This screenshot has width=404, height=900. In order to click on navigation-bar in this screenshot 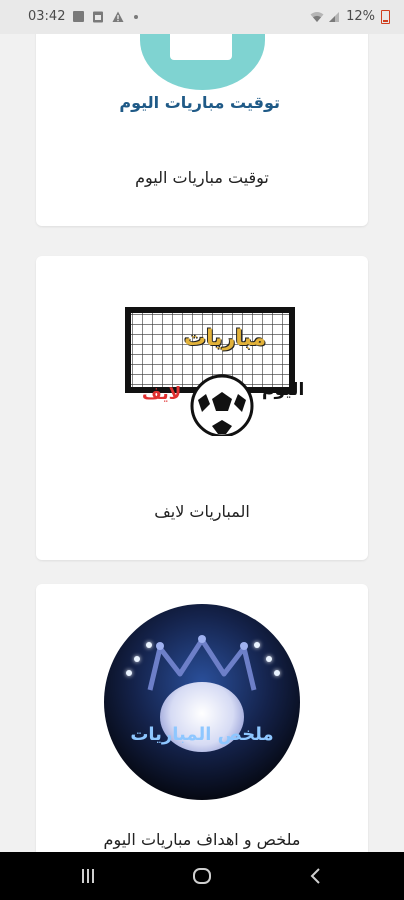, I will do `click(202, 876)`.